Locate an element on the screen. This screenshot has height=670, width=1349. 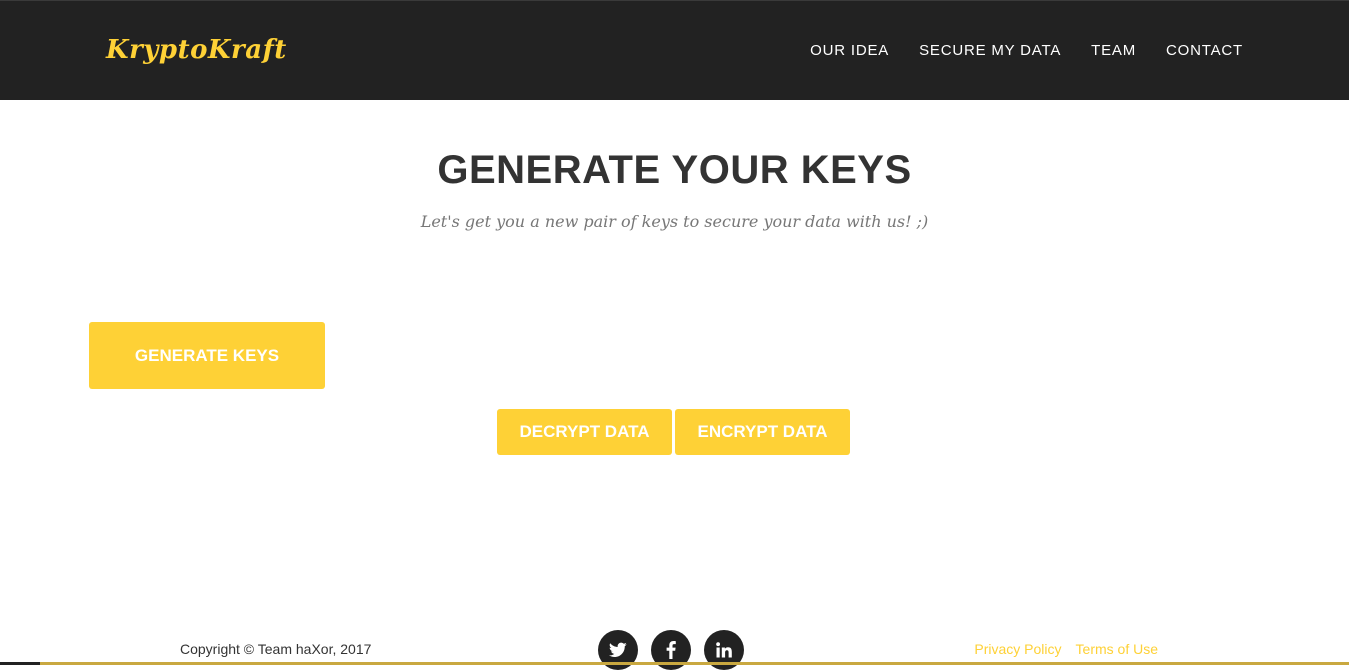
generate-keys-button: GENERATE KEYS is located at coordinates (207, 355).